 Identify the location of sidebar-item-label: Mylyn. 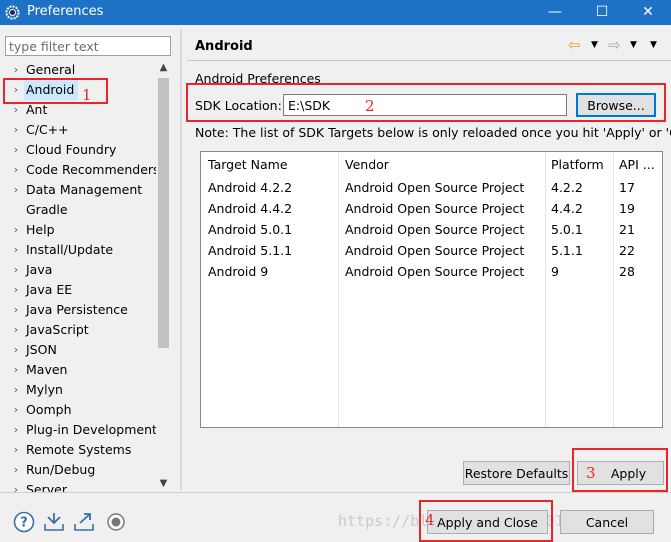
(44, 389).